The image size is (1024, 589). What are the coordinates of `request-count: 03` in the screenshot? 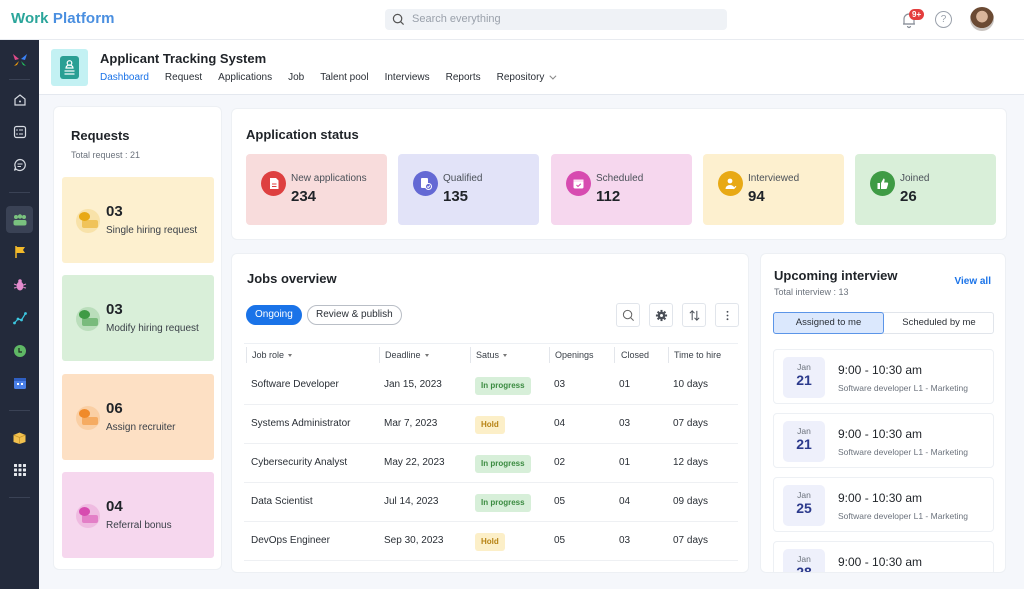 It's located at (114, 211).